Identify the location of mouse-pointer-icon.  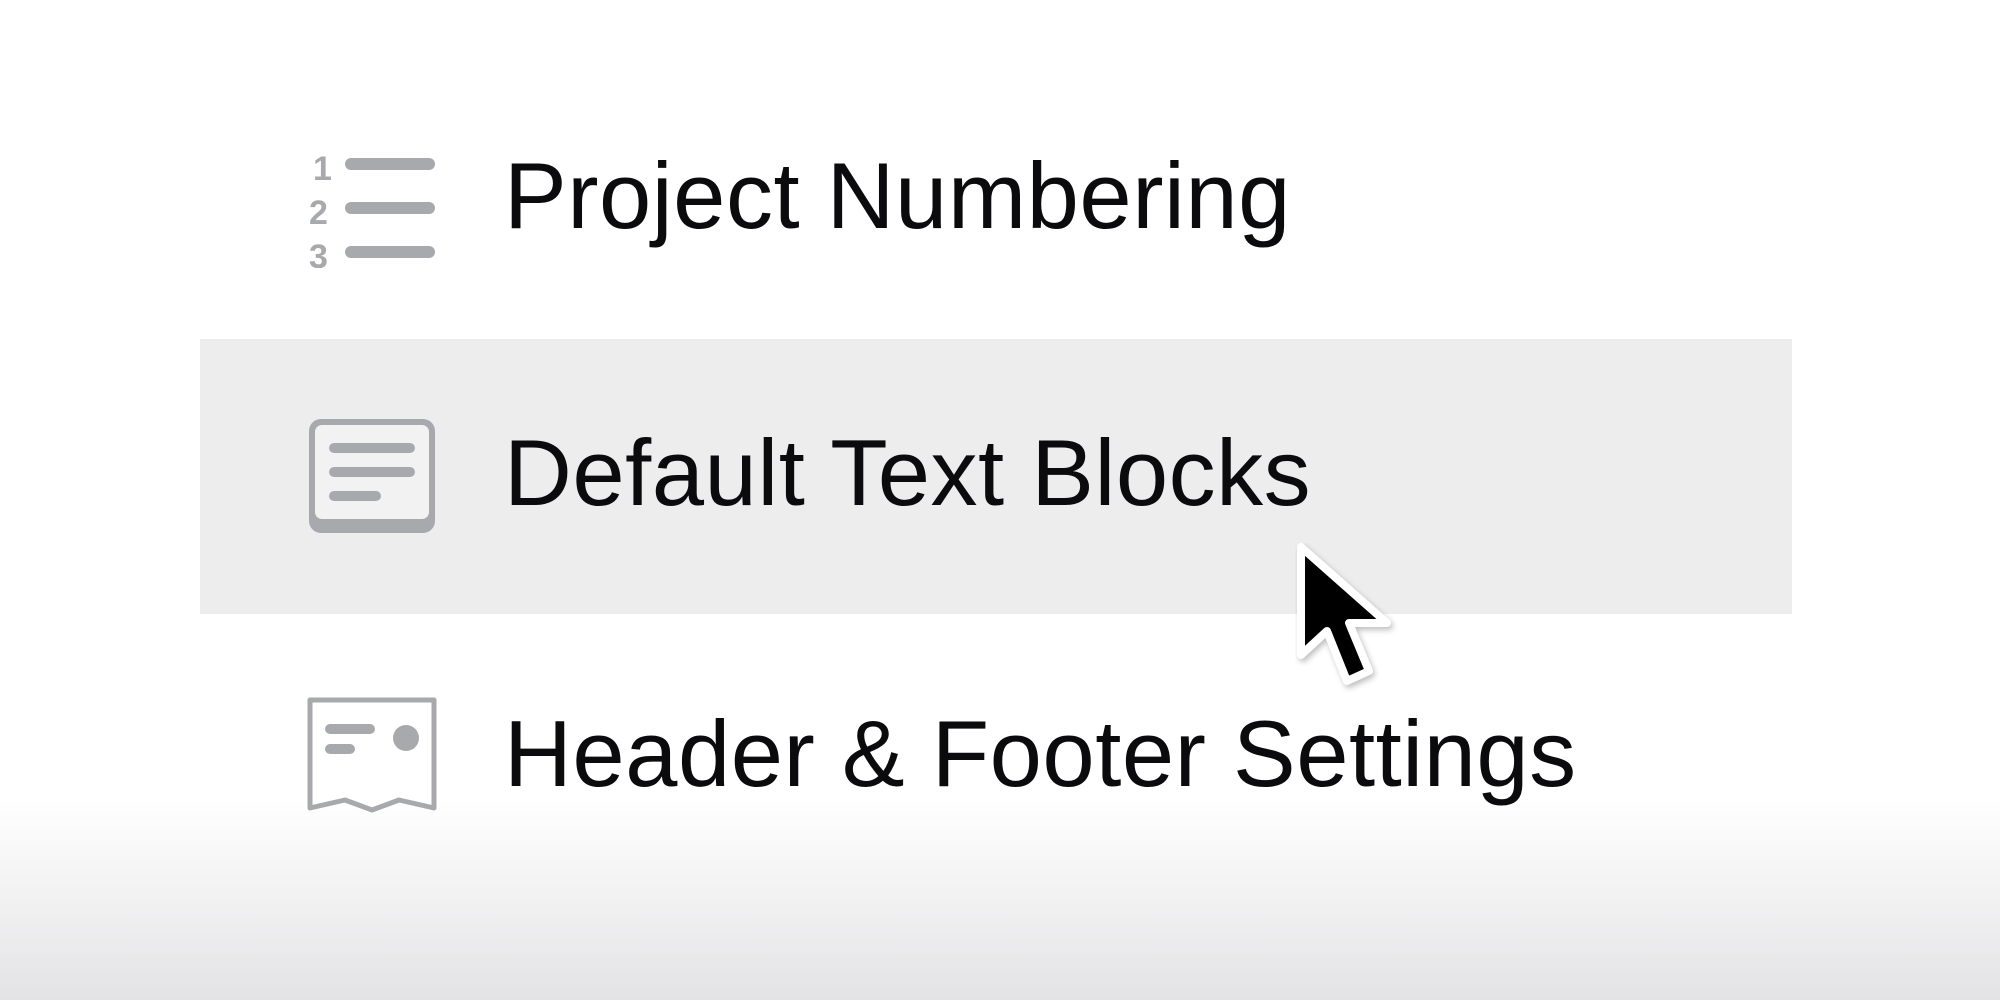
(1344, 614).